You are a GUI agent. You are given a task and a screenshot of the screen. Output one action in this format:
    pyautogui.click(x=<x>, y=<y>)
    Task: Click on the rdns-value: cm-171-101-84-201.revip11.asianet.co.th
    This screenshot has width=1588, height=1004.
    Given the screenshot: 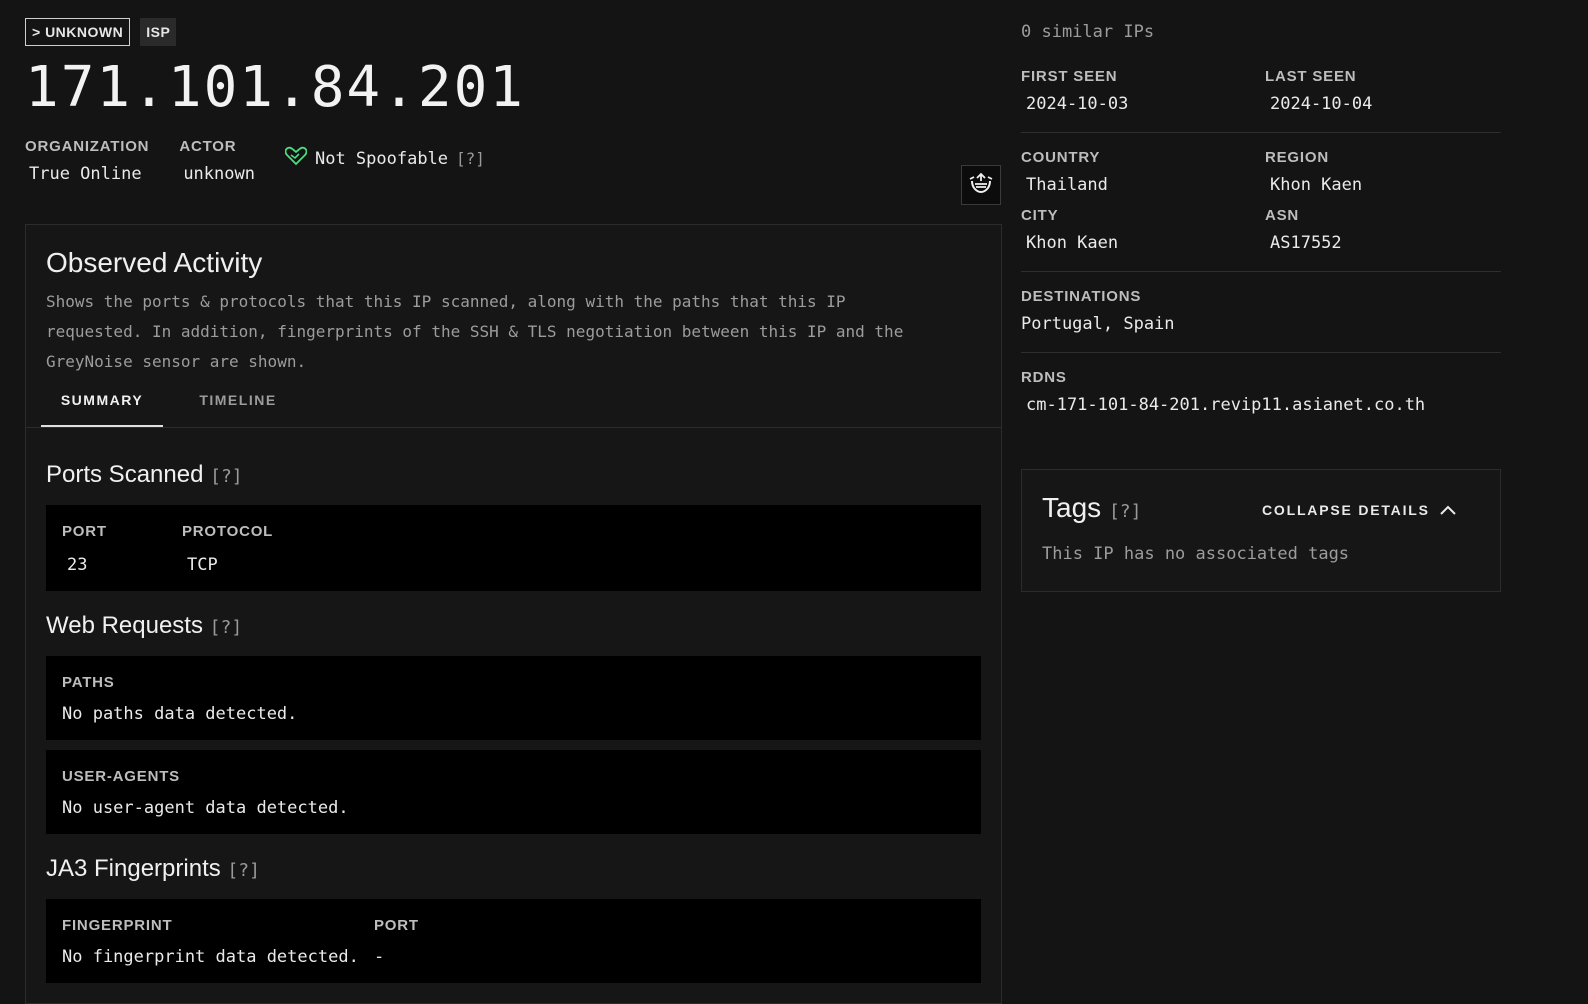 What is the action you would take?
    pyautogui.click(x=1226, y=405)
    